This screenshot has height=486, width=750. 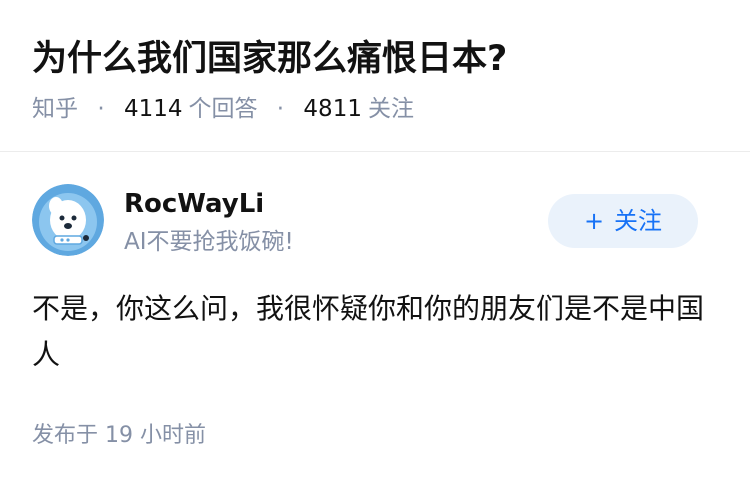 What do you see at coordinates (209, 242) in the screenshot?
I see `author-bio: AI不要抢我饭碗!` at bounding box center [209, 242].